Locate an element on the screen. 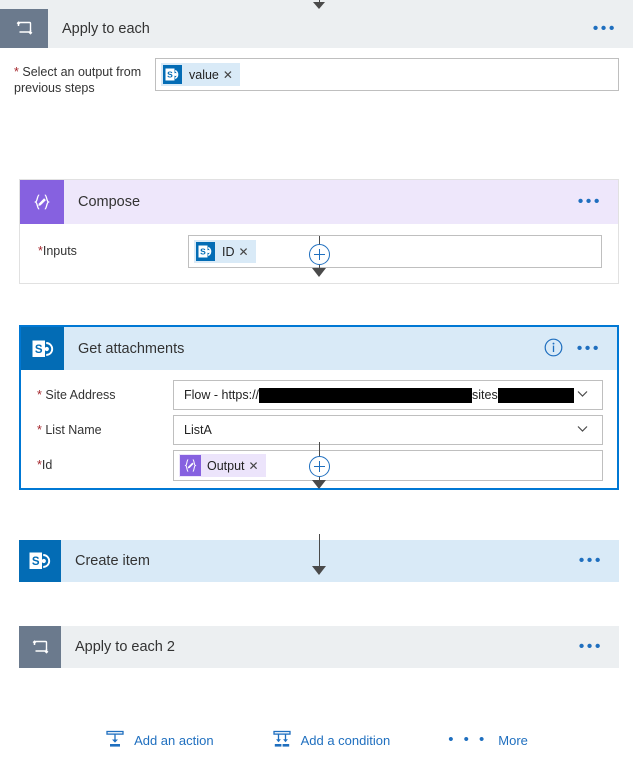  list-name-label: * List Name is located at coordinates (69, 430).